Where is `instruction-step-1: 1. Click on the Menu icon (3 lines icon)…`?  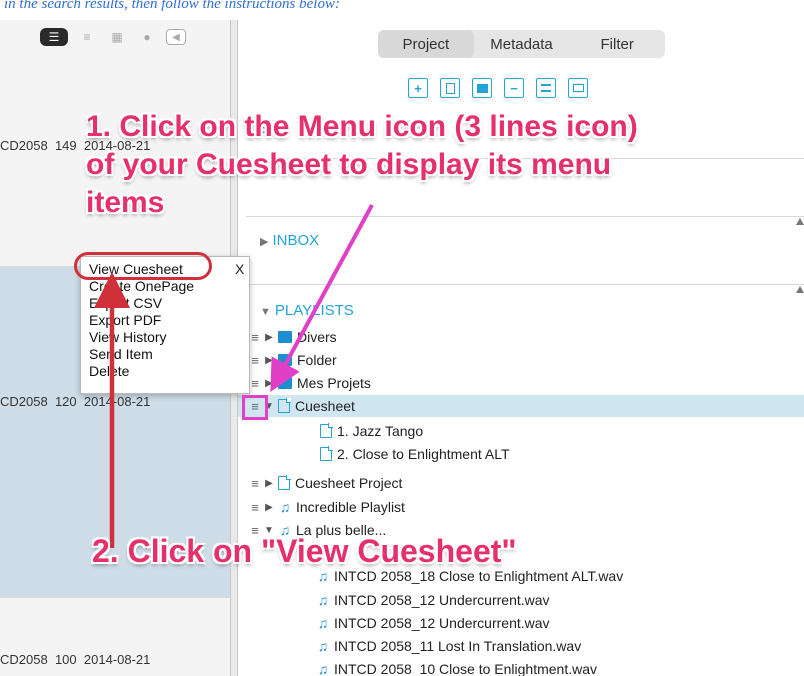 instruction-step-1: 1. Click on the Menu icon (3 lines icon)… is located at coordinates (362, 165).